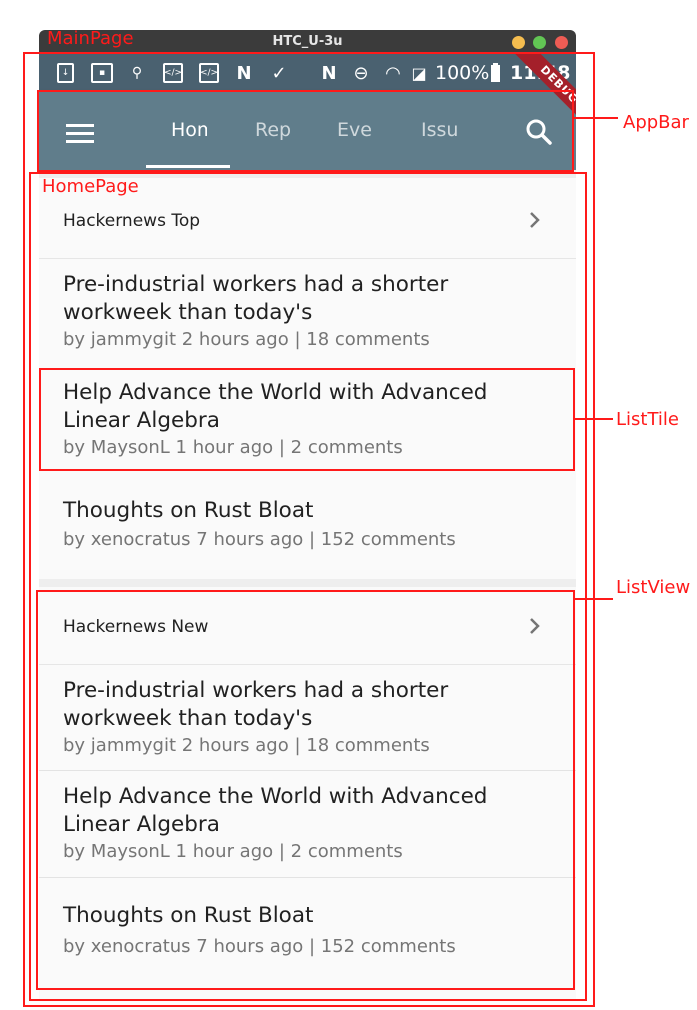 This screenshot has width=697, height=1010. I want to click on close-button, so click(561, 42).